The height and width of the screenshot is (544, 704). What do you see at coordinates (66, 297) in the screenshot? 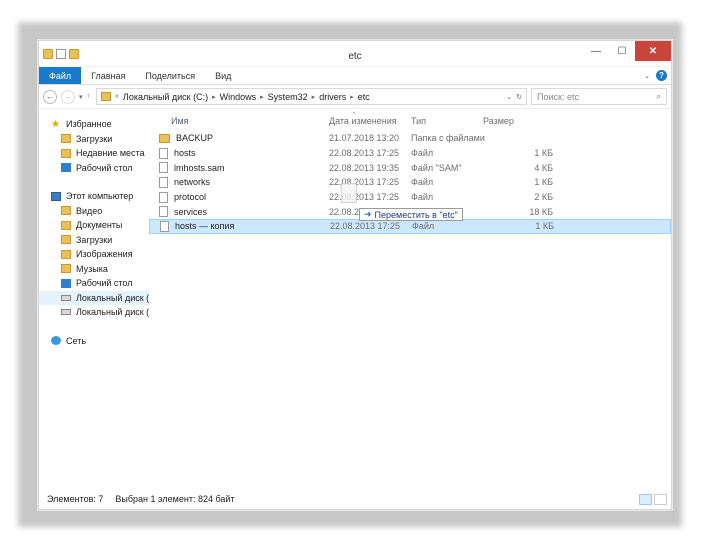
I see `drive-icon` at bounding box center [66, 297].